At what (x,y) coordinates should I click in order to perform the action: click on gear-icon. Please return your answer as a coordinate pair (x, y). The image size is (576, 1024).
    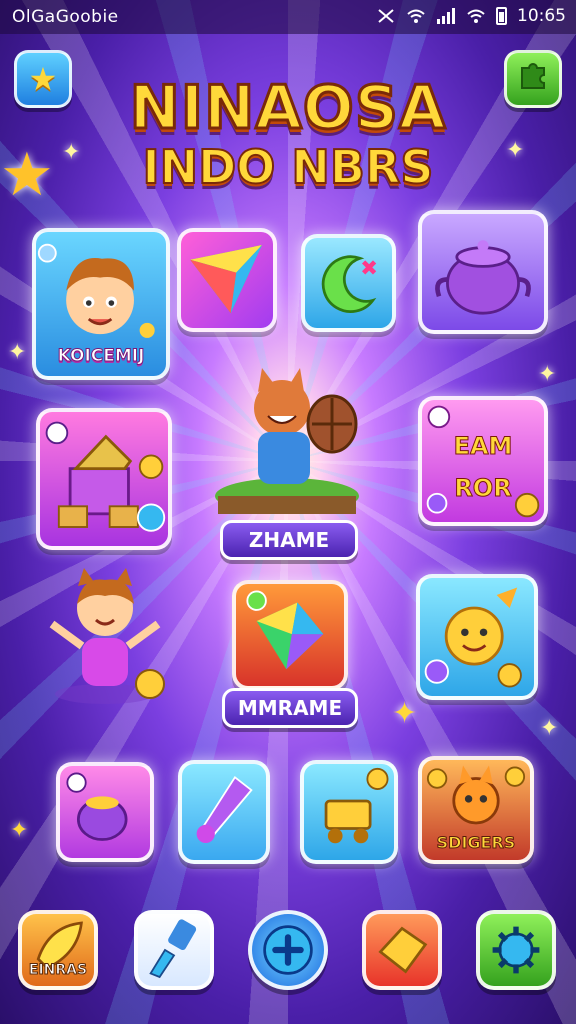
    Looking at the image, I should click on (516, 950).